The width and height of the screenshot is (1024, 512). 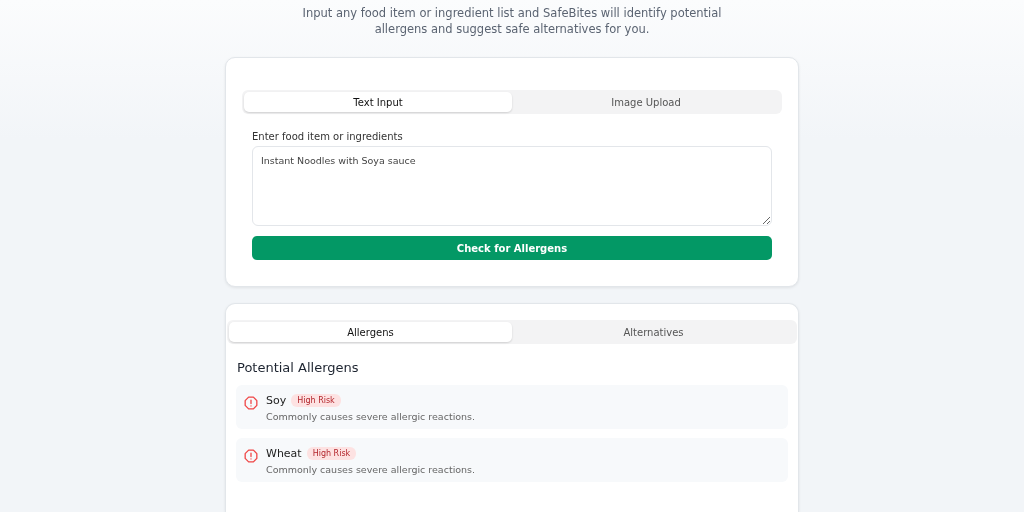 What do you see at coordinates (276, 400) in the screenshot?
I see `allergen-name: Soy` at bounding box center [276, 400].